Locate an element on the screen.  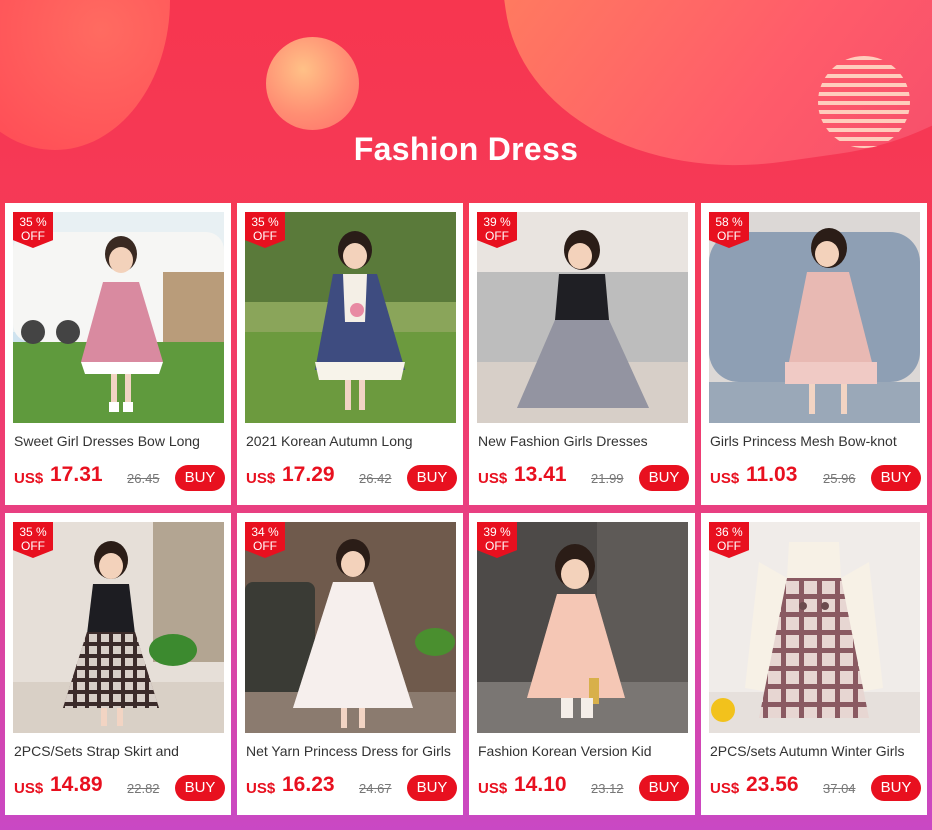
product-price: 13.41 is located at coordinates (540, 474).